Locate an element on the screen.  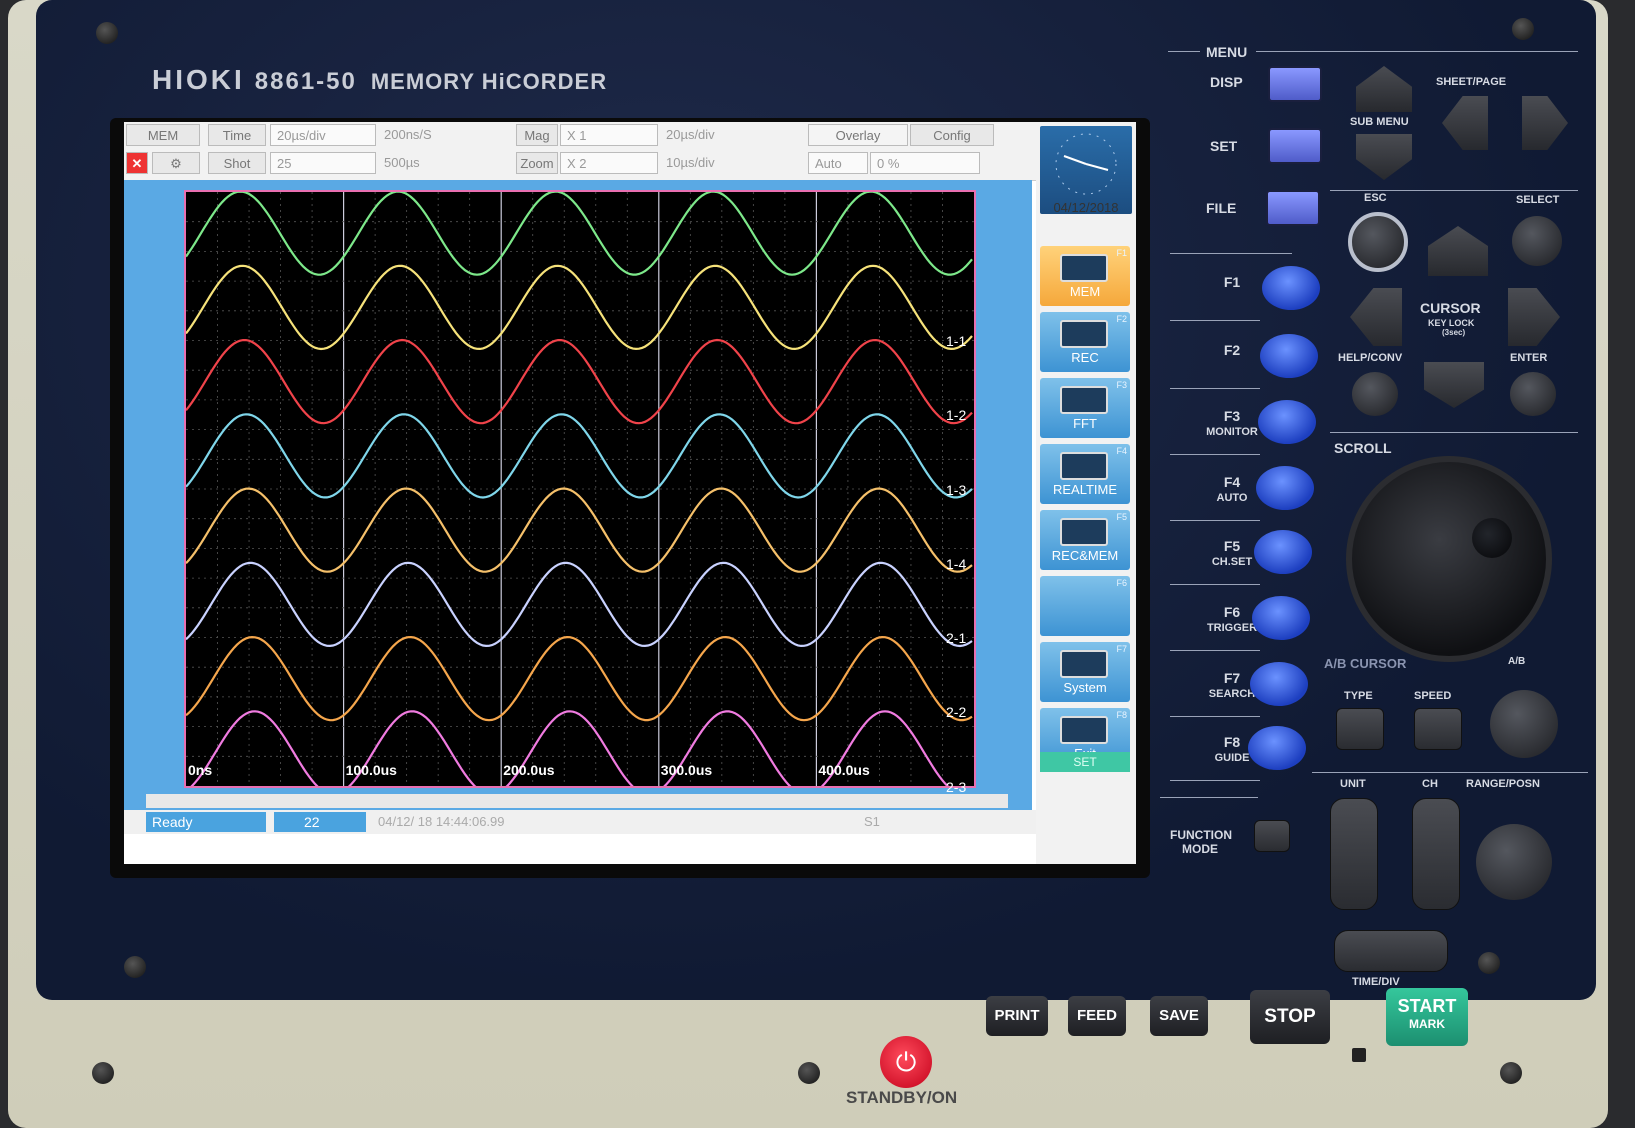
brand-name: HIOKI is located at coordinates (198, 79).